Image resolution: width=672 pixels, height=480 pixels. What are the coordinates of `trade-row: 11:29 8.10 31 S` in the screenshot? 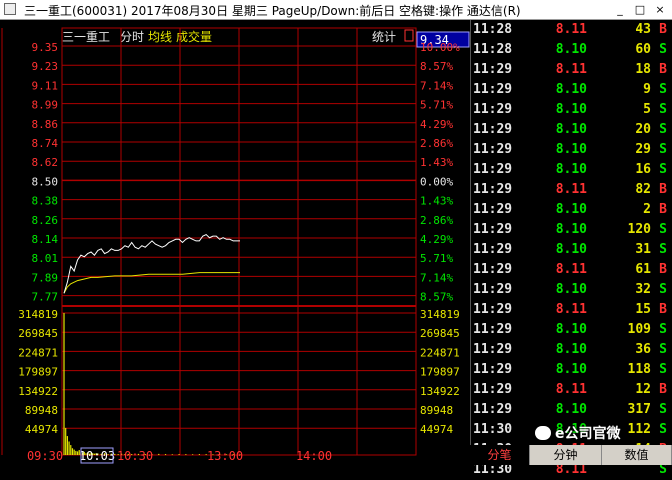 It's located at (571, 250).